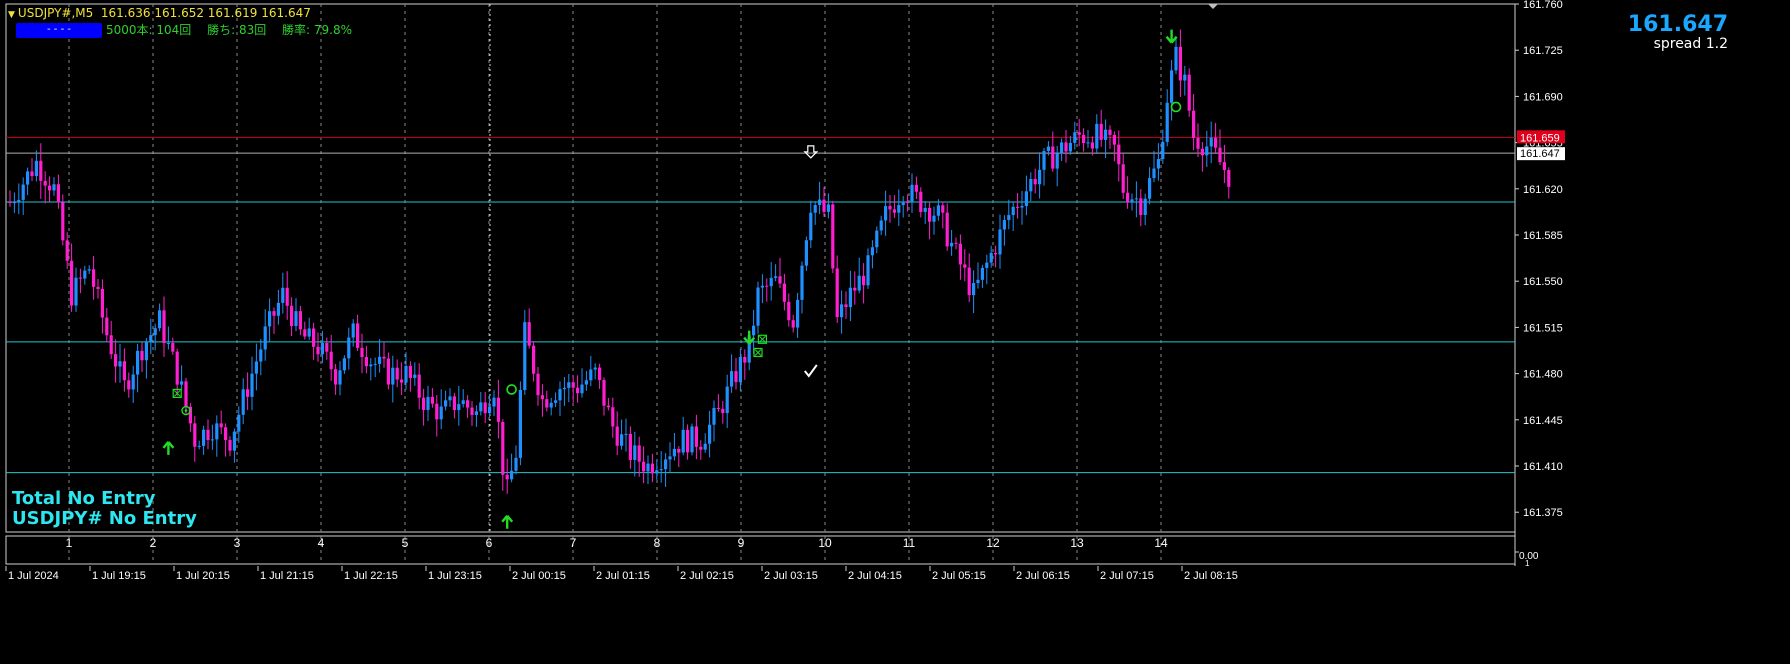 The width and height of the screenshot is (1790, 664). What do you see at coordinates (573, 543) in the screenshot?
I see `day-tick-label: 7` at bounding box center [573, 543].